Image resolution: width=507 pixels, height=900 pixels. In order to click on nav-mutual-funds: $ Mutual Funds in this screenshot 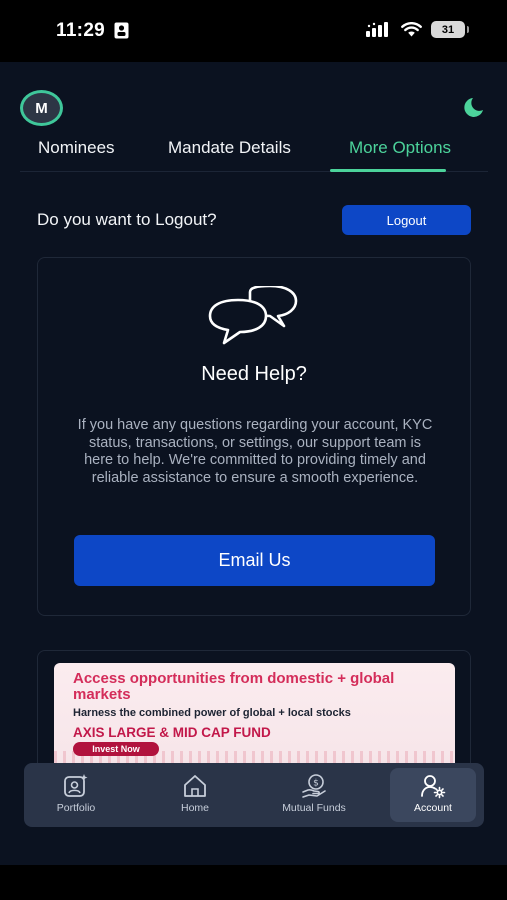, I will do `click(314, 795)`.